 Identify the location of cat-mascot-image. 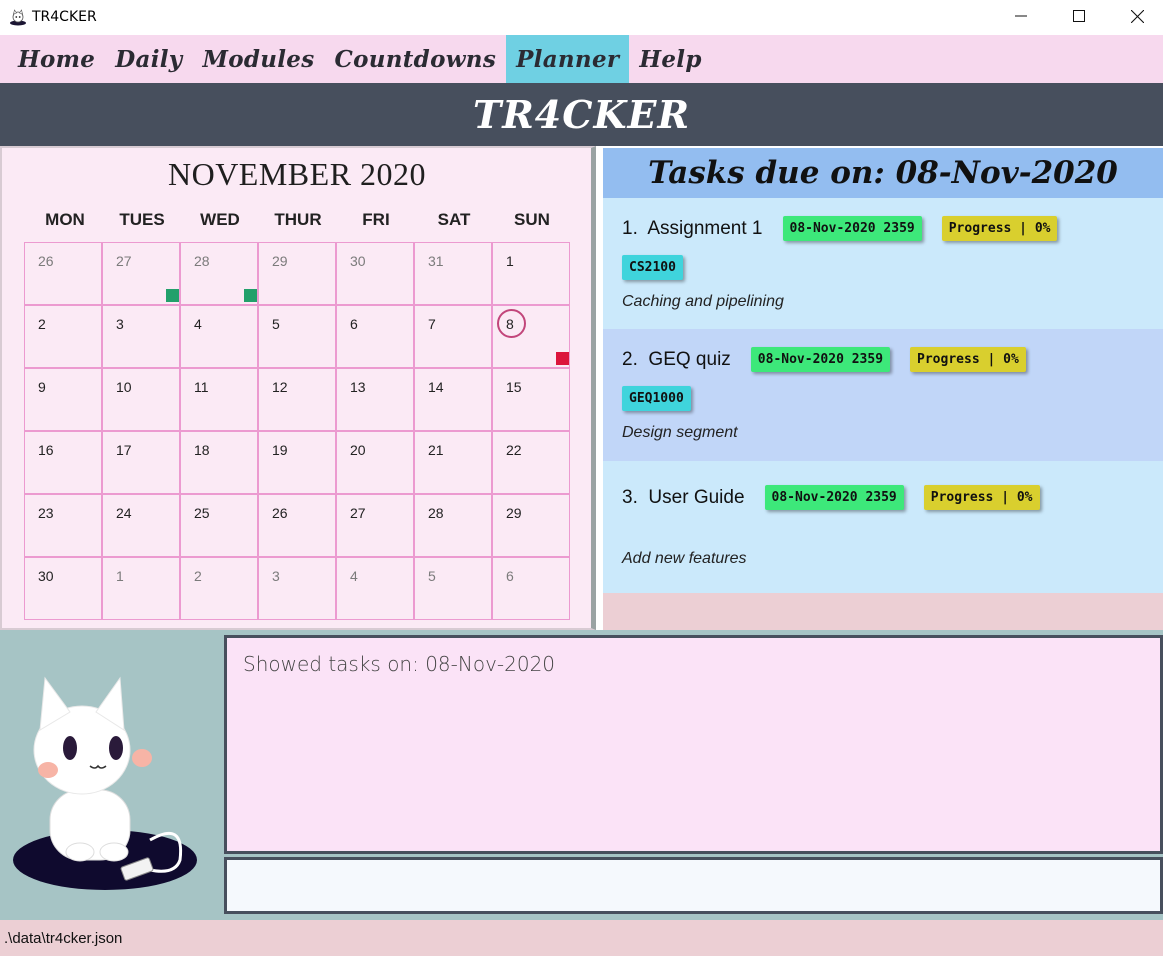
(105, 783).